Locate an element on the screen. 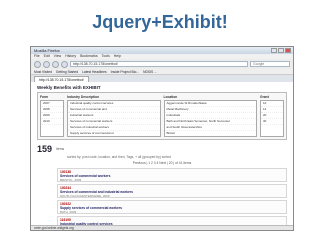 This screenshot has width=320, height=240. page-heading: Weekly Benefits with EXHIBIT is located at coordinates (69, 87).